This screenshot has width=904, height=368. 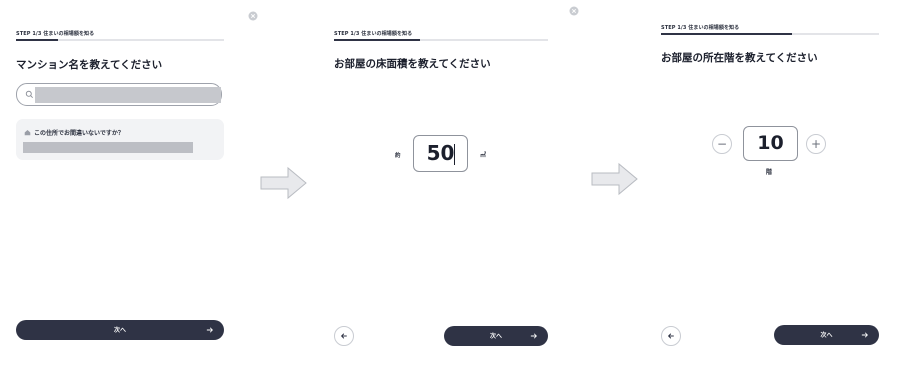 I want to click on floor-unit: 階, so click(x=769, y=172).